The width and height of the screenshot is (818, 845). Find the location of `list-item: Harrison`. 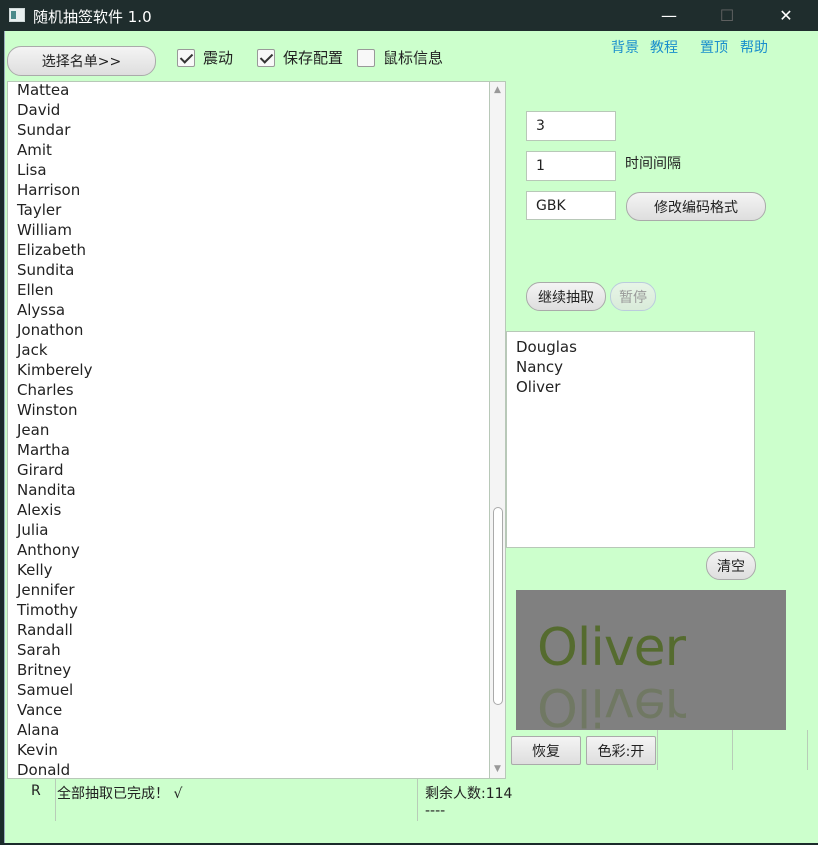

list-item: Harrison is located at coordinates (50, 190).